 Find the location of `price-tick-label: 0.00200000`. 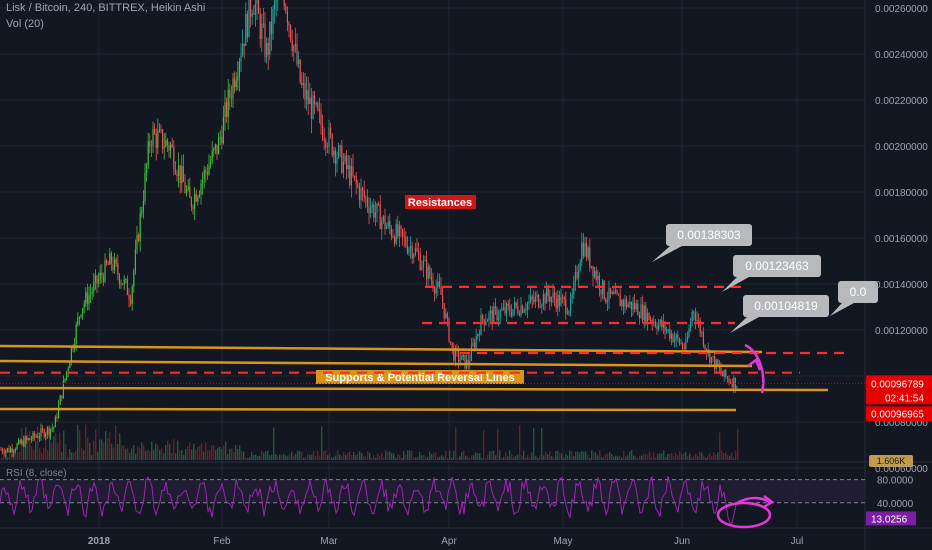

price-tick-label: 0.00200000 is located at coordinates (901, 147).